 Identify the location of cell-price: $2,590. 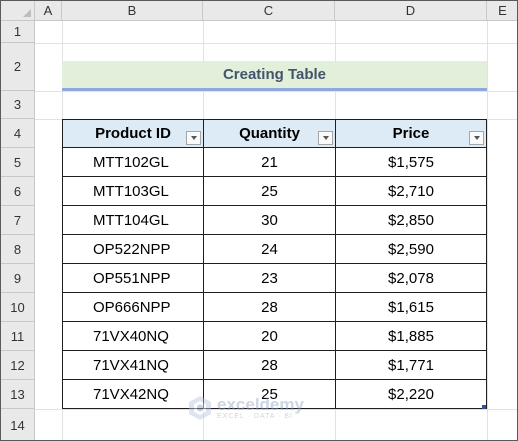
(411, 249).